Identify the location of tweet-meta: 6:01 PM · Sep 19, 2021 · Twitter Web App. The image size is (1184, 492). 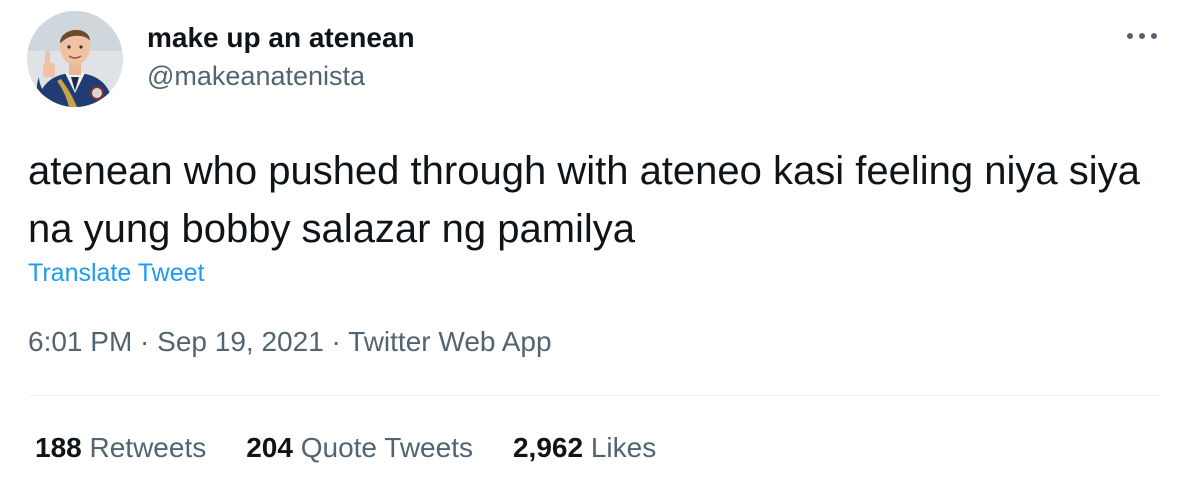
(290, 342).